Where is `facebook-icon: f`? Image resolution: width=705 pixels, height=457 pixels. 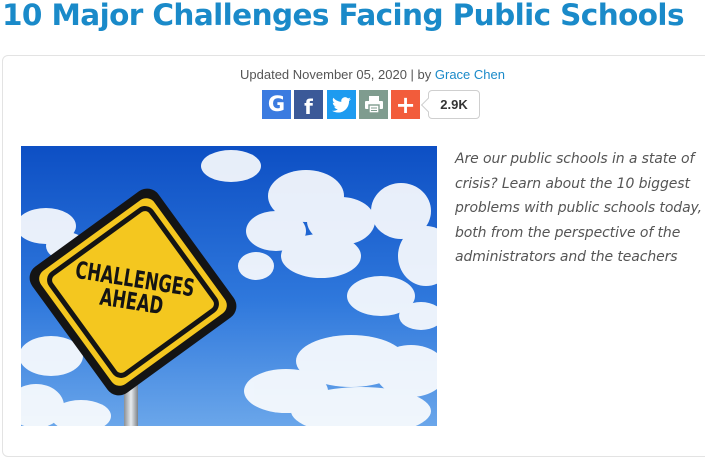 facebook-icon: f is located at coordinates (308, 106).